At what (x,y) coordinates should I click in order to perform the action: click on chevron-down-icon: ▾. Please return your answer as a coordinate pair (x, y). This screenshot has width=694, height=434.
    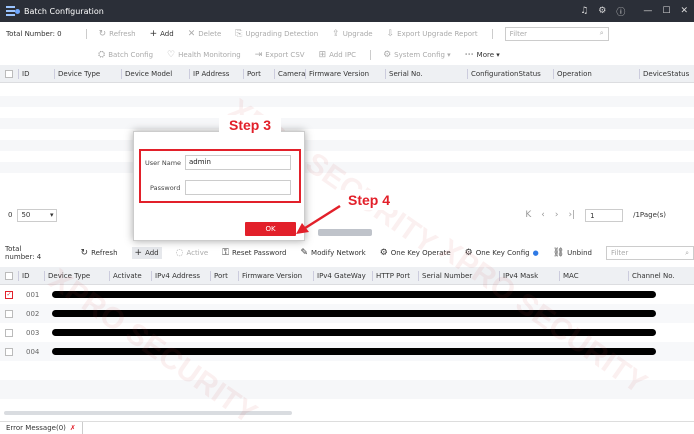
    Looking at the image, I should click on (51, 215).